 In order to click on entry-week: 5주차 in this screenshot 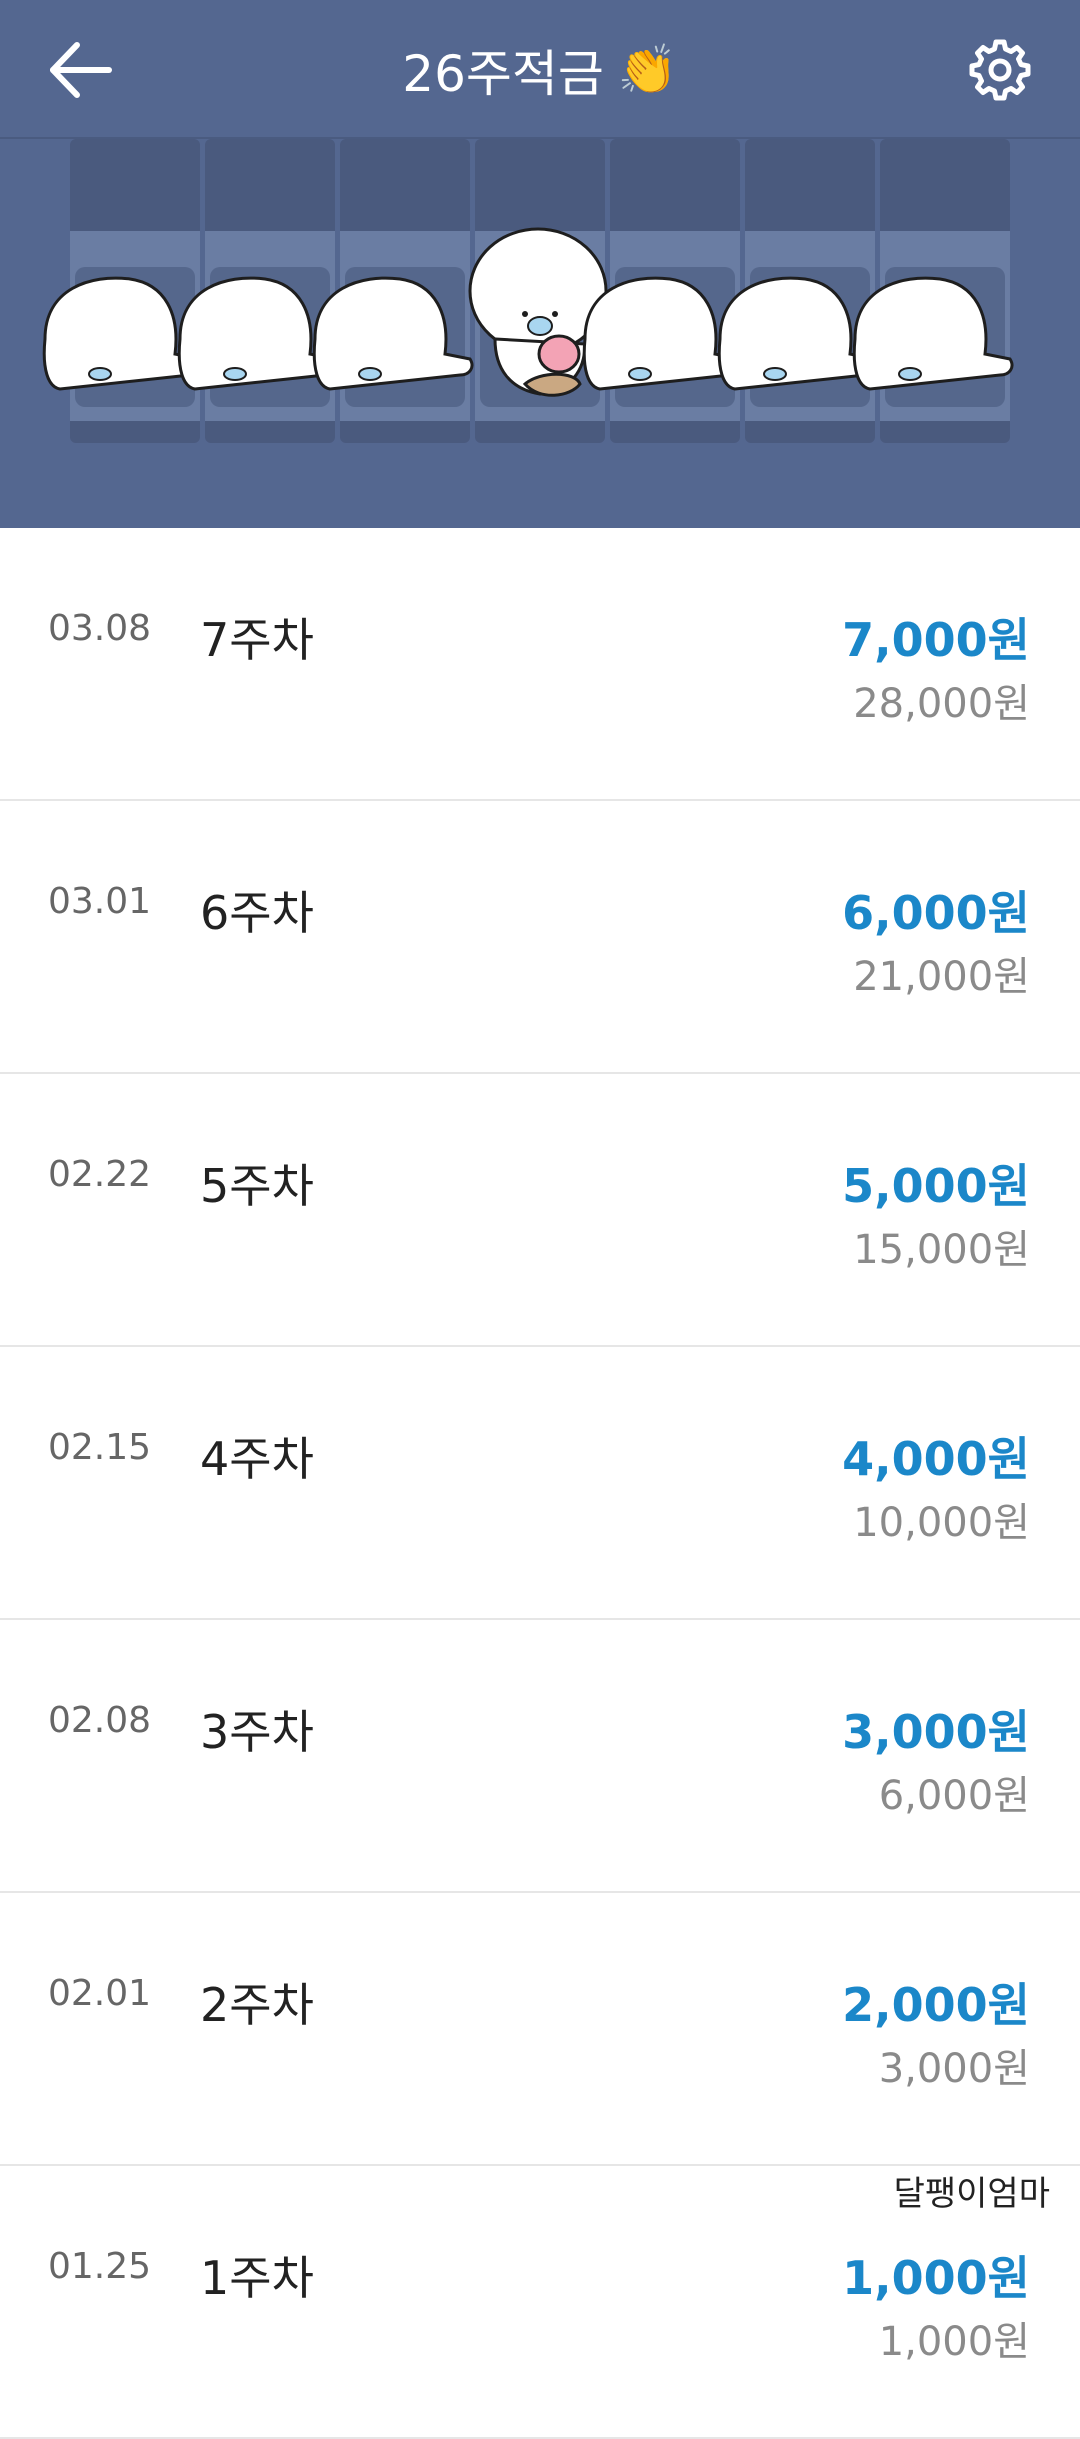, I will do `click(257, 1186)`.